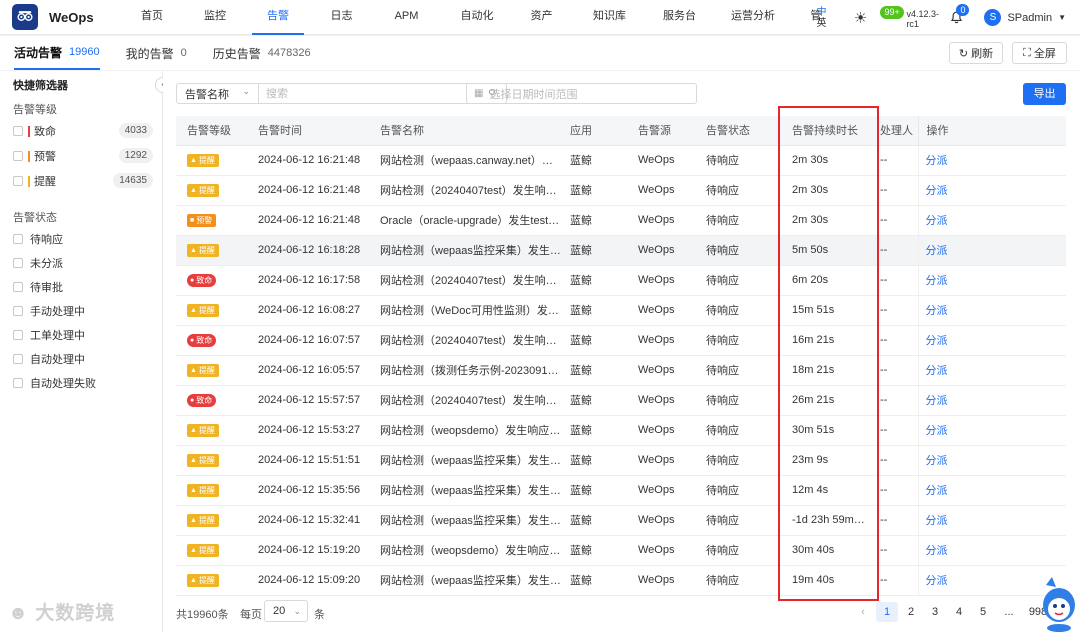 The height and width of the screenshot is (632, 1080). Describe the element at coordinates (958, 15) in the screenshot. I see `notification-bell: 0` at that location.